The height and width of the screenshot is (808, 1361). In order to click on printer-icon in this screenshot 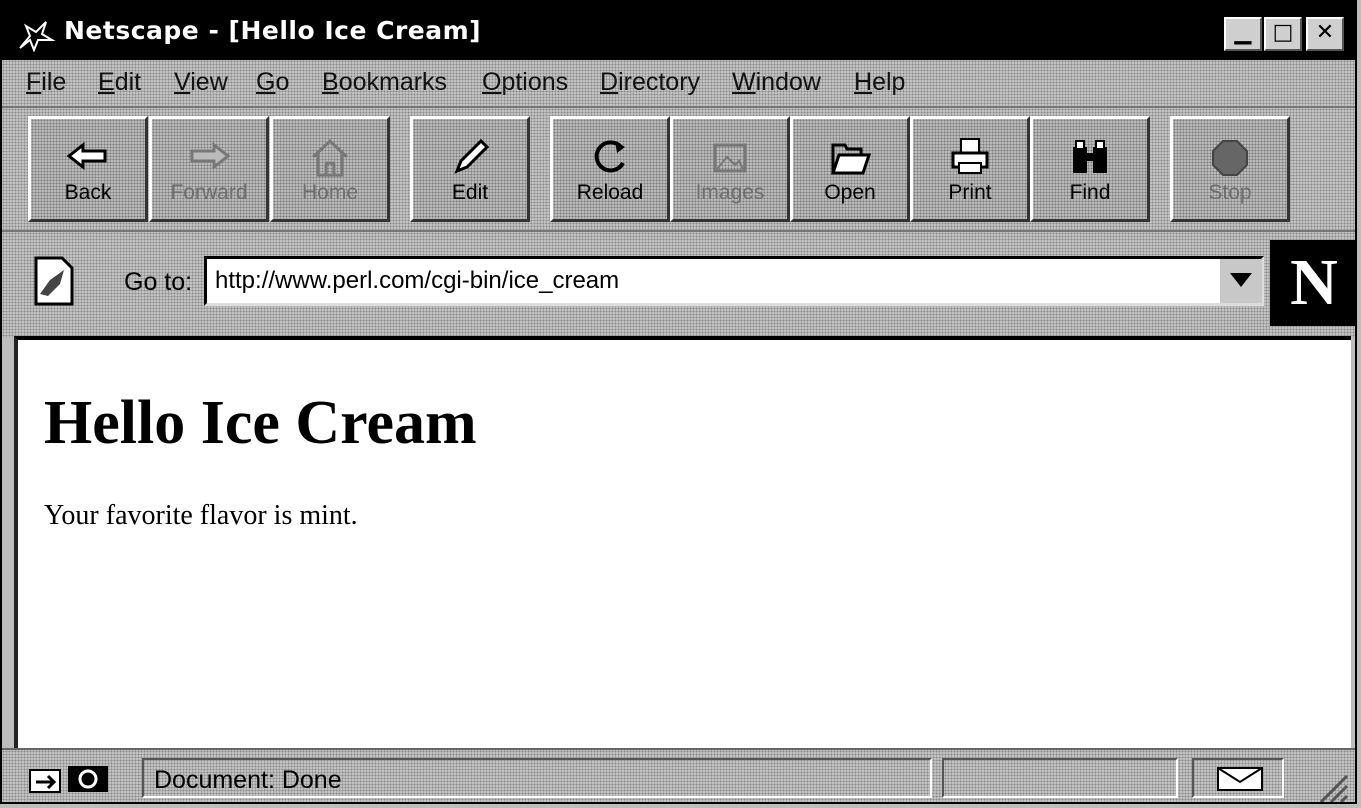, I will do `click(970, 156)`.